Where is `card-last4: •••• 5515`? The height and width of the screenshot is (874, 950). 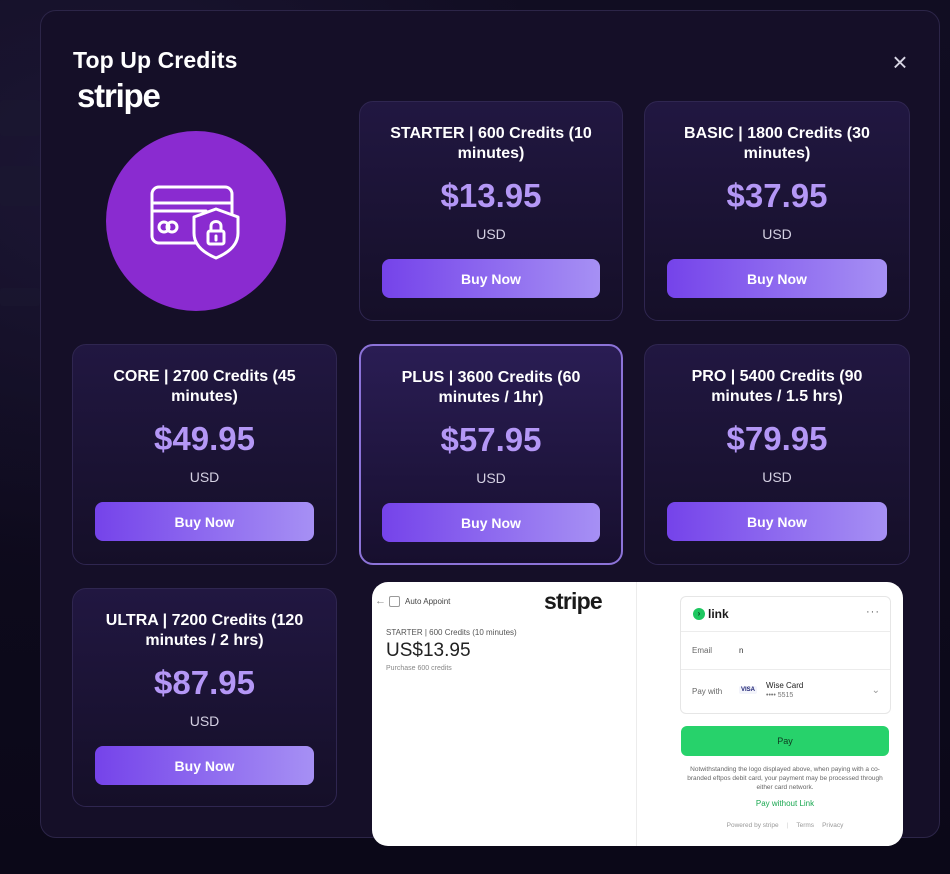 card-last4: •••• 5515 is located at coordinates (780, 695).